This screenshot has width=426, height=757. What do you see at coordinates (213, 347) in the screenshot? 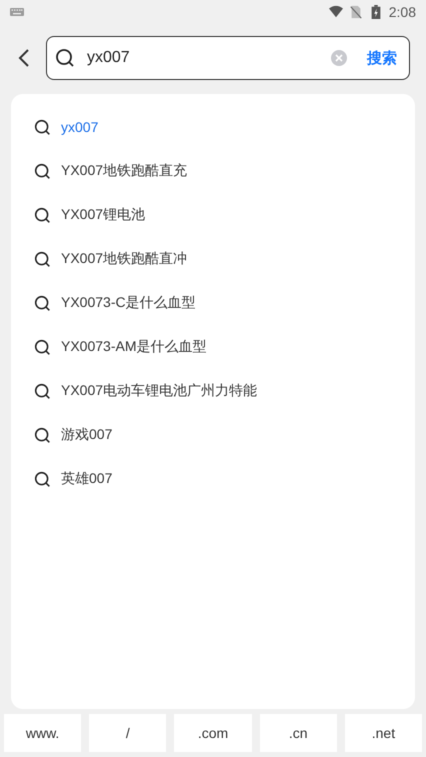
I see `suggestion-item: YX0073-AM是什么血型` at bounding box center [213, 347].